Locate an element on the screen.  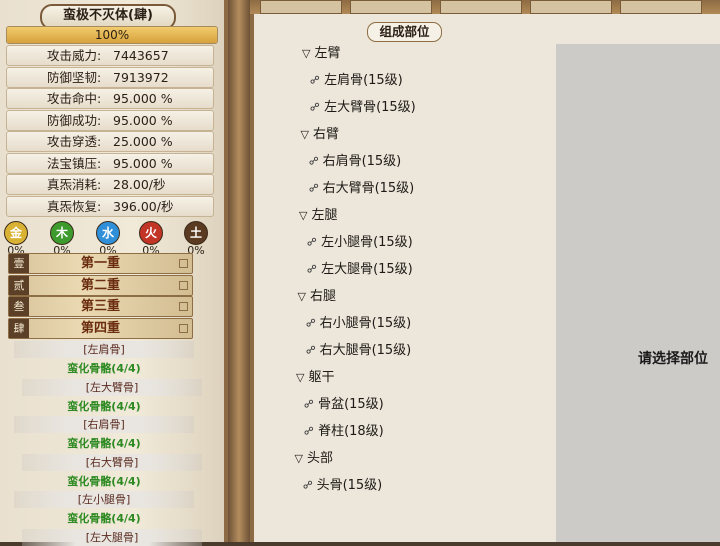
element-item: 火 0% is located at coordinates (151, 239).